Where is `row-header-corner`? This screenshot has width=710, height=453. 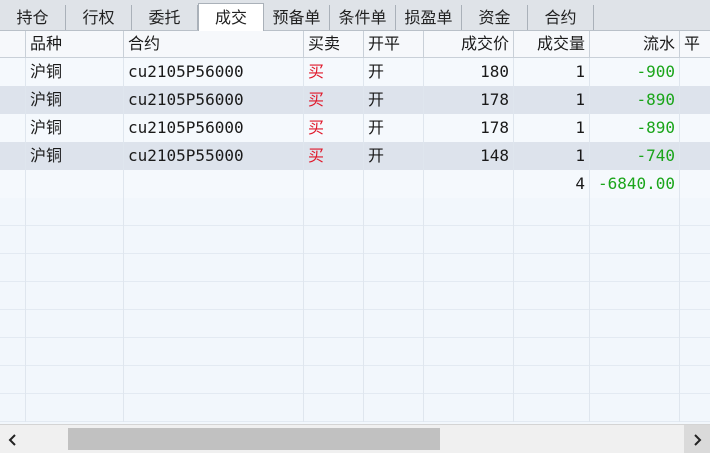
row-header-corner is located at coordinates (13, 44).